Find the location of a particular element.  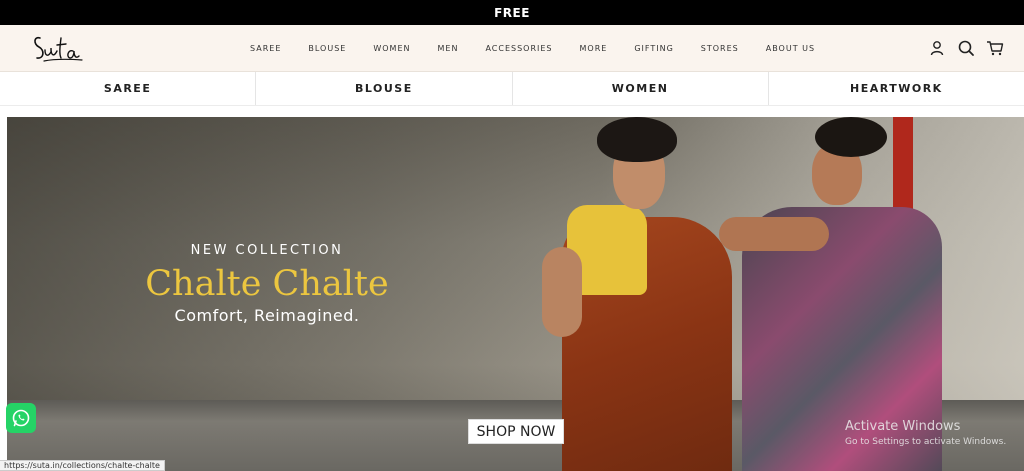

model-right-arm is located at coordinates (774, 234).